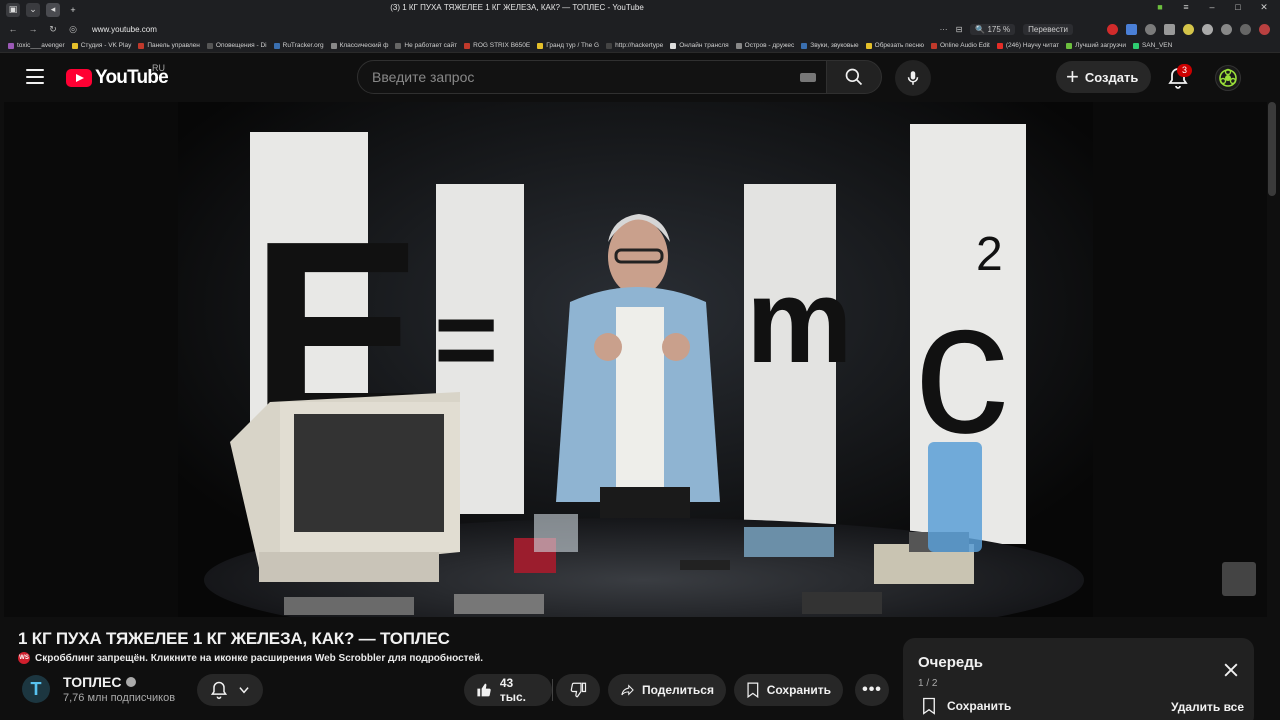 The height and width of the screenshot is (720, 1280). Describe the element at coordinates (119, 698) in the screenshot. I see `subscriber-count: 7,76 млн подписчиков` at that location.